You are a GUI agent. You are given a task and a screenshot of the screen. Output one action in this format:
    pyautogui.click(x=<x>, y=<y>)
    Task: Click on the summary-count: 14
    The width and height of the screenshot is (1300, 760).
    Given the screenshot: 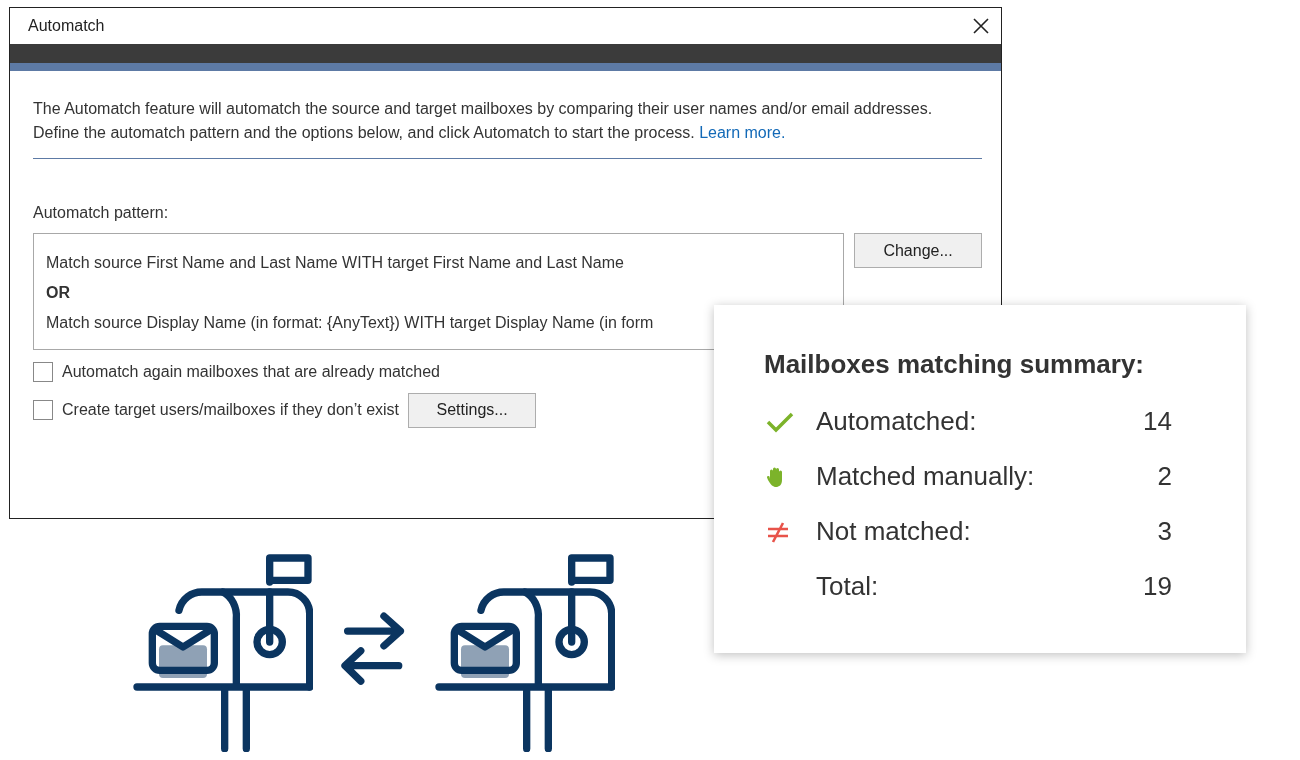 What is the action you would take?
    pyautogui.click(x=1157, y=421)
    